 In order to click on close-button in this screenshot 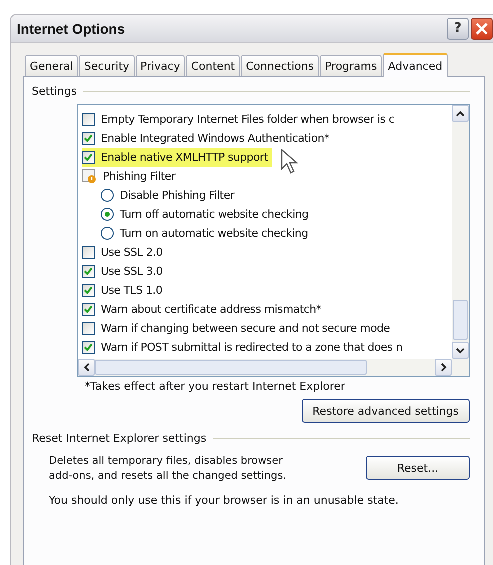, I will do `click(482, 29)`.